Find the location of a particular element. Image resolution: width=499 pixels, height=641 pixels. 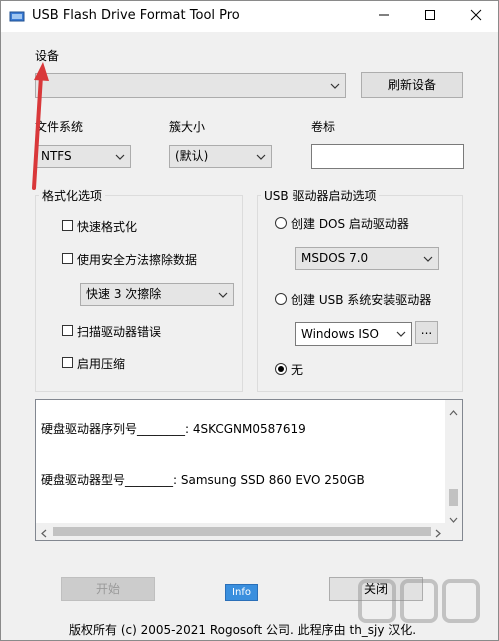

title-bar: USB Flash Drive Format Tool Pro is located at coordinates (249, 16).